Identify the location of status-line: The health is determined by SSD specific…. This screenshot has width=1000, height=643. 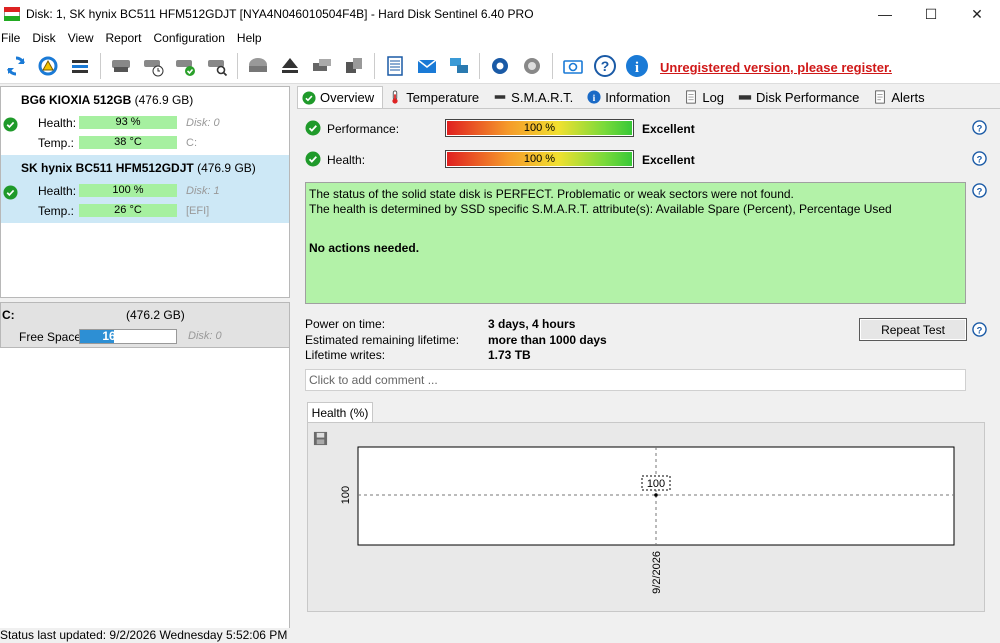
(600, 209).